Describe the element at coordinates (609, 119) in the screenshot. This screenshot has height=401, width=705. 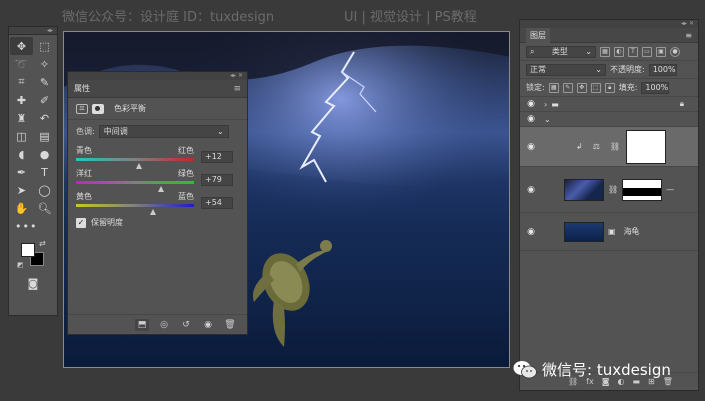
I see `layer-group-expanded: ◉ ⌄` at that location.